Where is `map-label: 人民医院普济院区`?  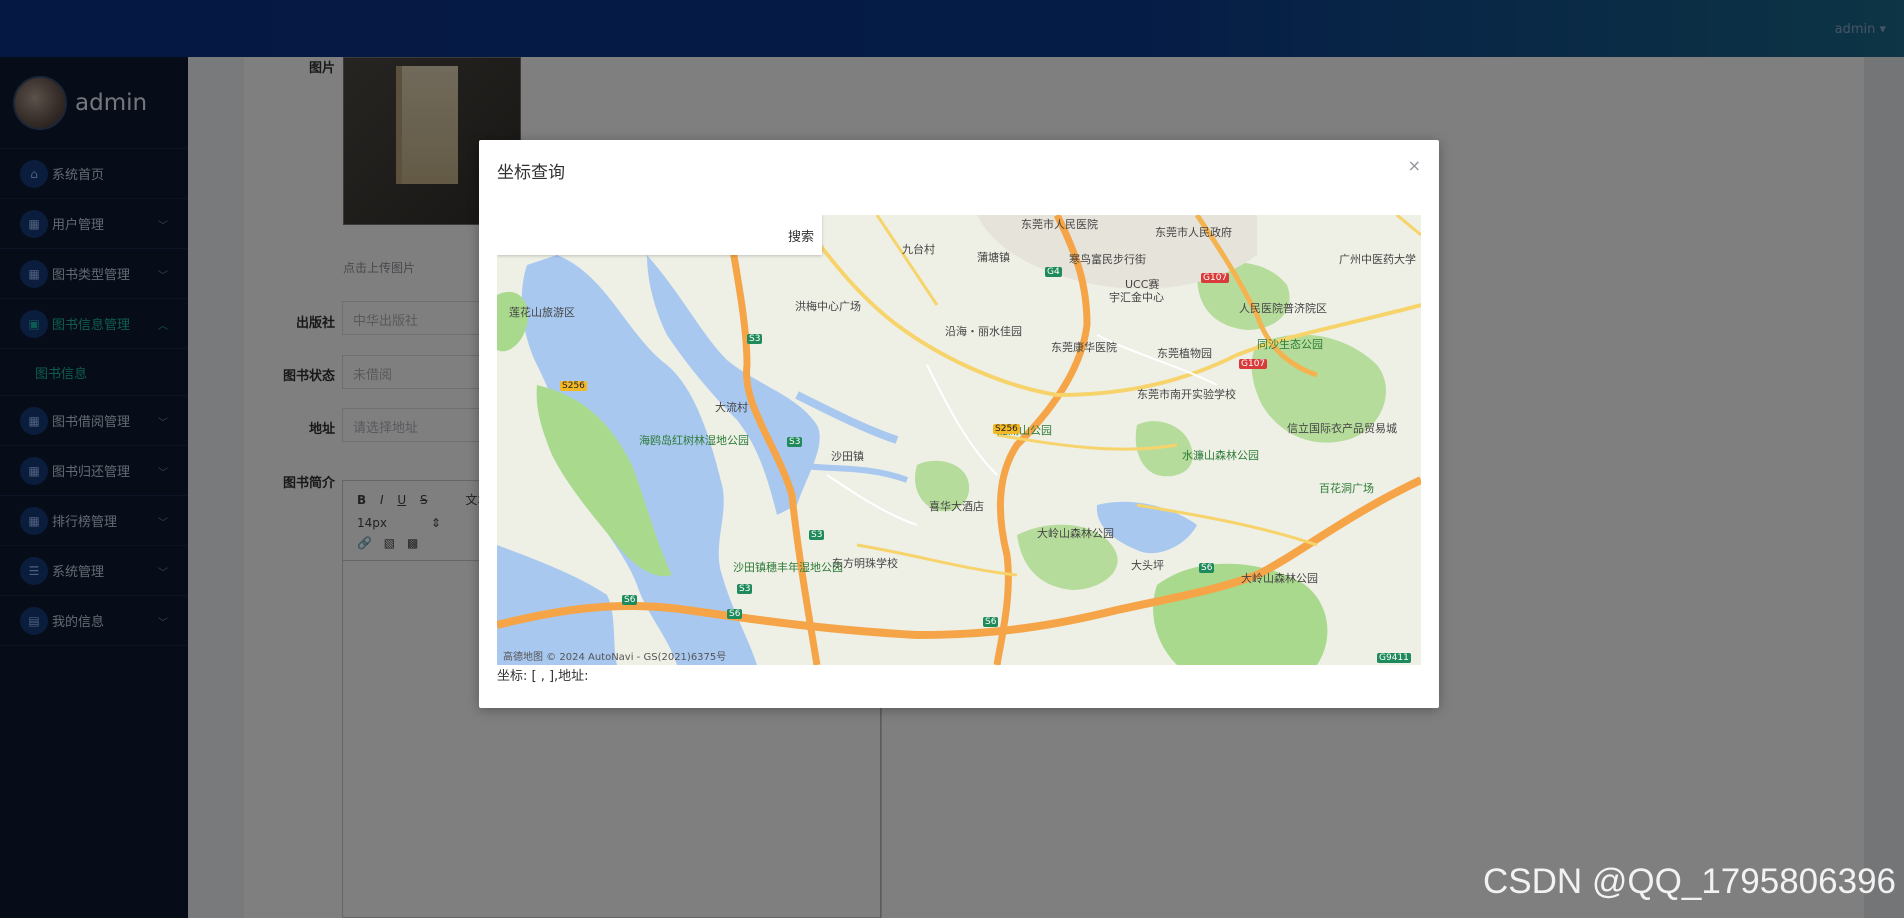 map-label: 人民医院普济院区 is located at coordinates (1283, 308).